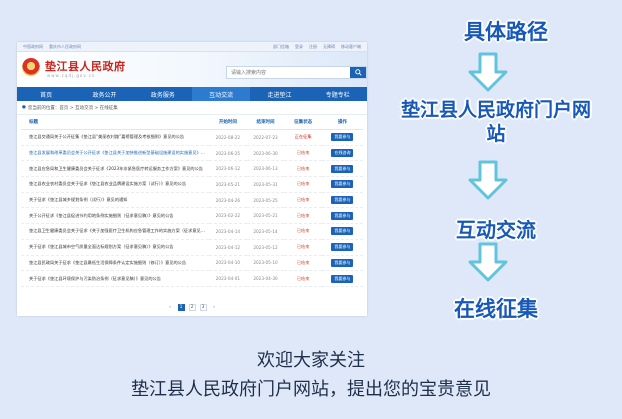  Describe the element at coordinates (221, 94) in the screenshot. I see `nav-item: 互动交流` at that location.